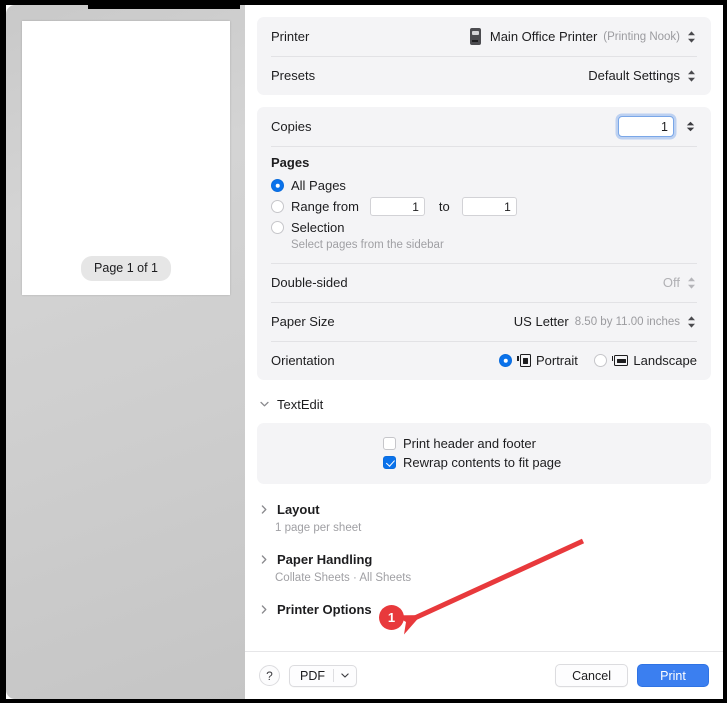 This screenshot has height=703, width=727. Describe the element at coordinates (469, 443) in the screenshot. I see `checkbox-print-header-footer-label: Print header and footer` at that location.